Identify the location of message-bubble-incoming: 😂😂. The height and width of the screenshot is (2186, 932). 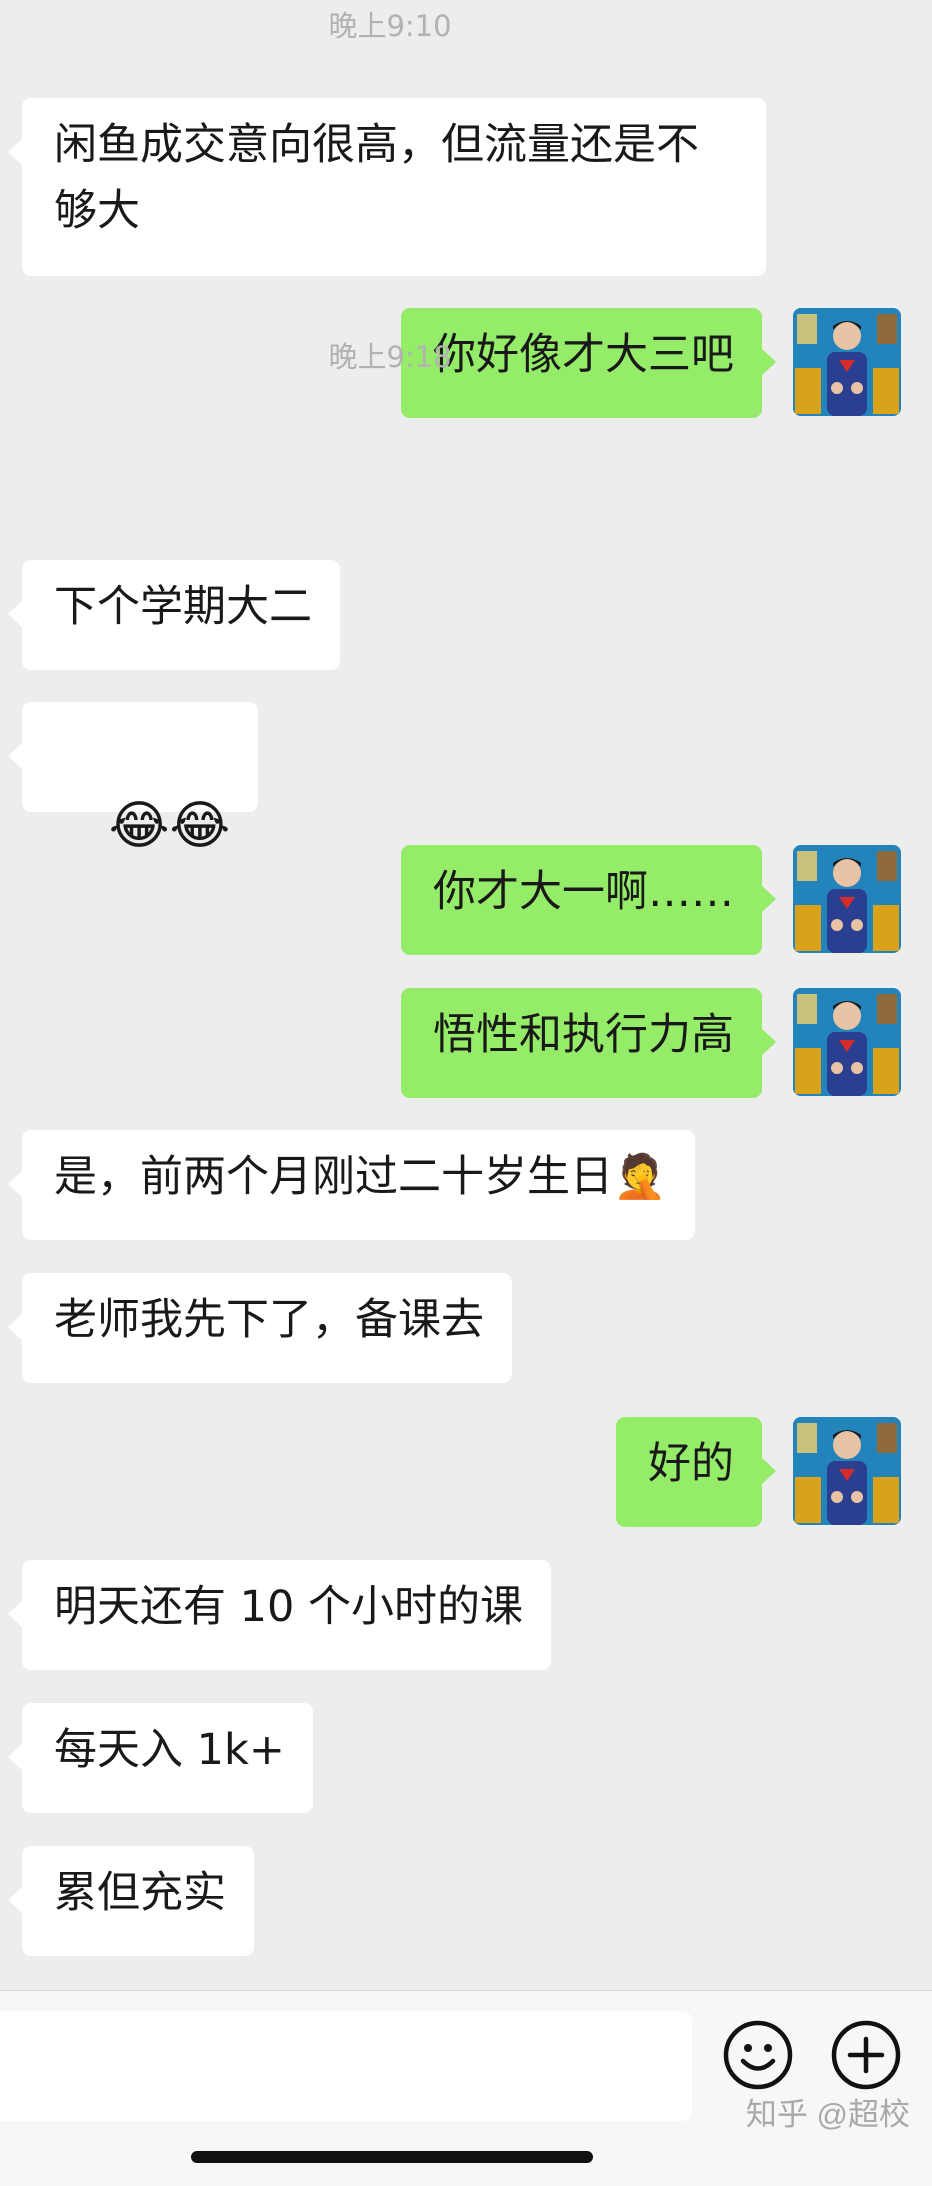
(133, 779).